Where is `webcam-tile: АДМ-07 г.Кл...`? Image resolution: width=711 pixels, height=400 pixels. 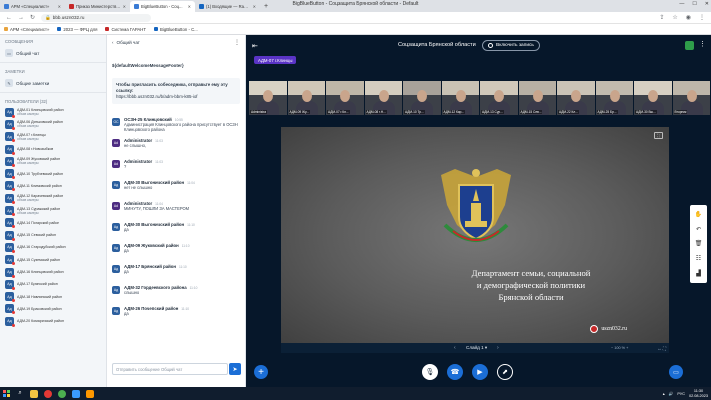
webcam-tile: АДМ-07 г.Кл... is located at coordinates (345, 98).